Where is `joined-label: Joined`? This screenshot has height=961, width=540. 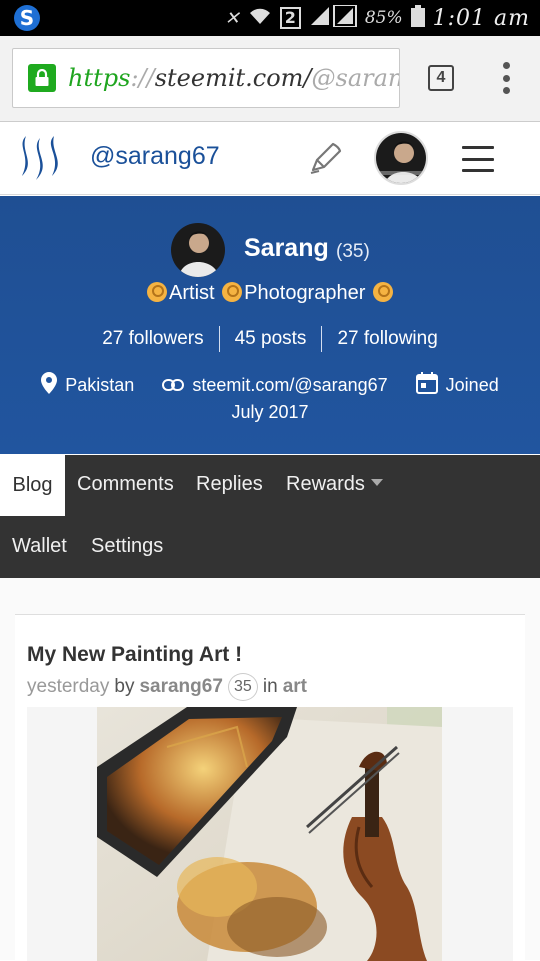 joined-label: Joined is located at coordinates (472, 384).